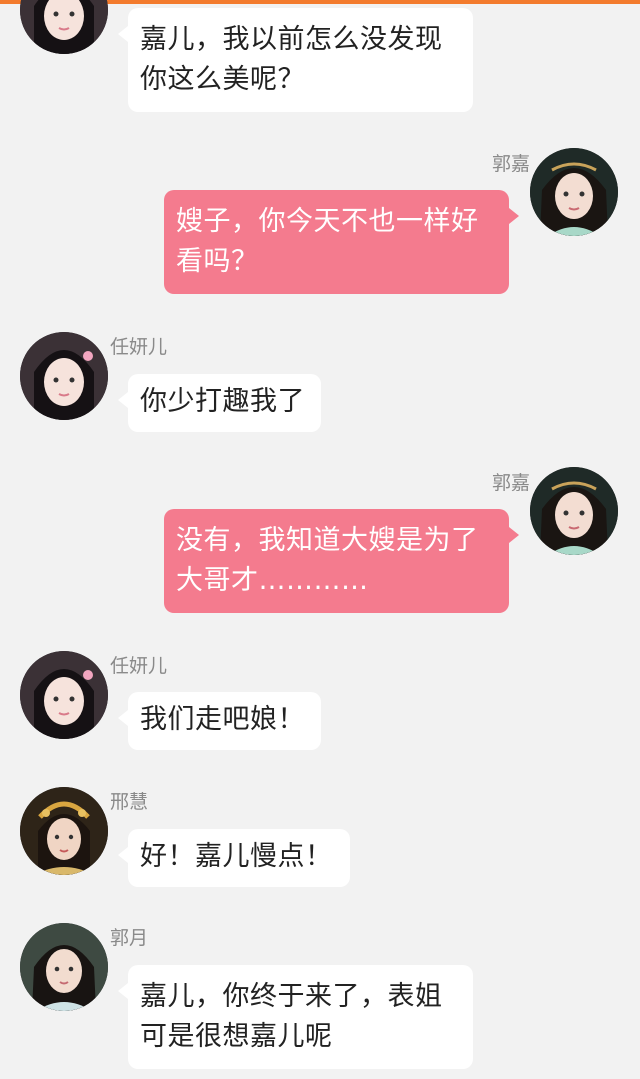 Image resolution: width=640 pixels, height=1079 pixels. What do you see at coordinates (129, 802) in the screenshot?
I see `sender-name: 邢慧` at bounding box center [129, 802].